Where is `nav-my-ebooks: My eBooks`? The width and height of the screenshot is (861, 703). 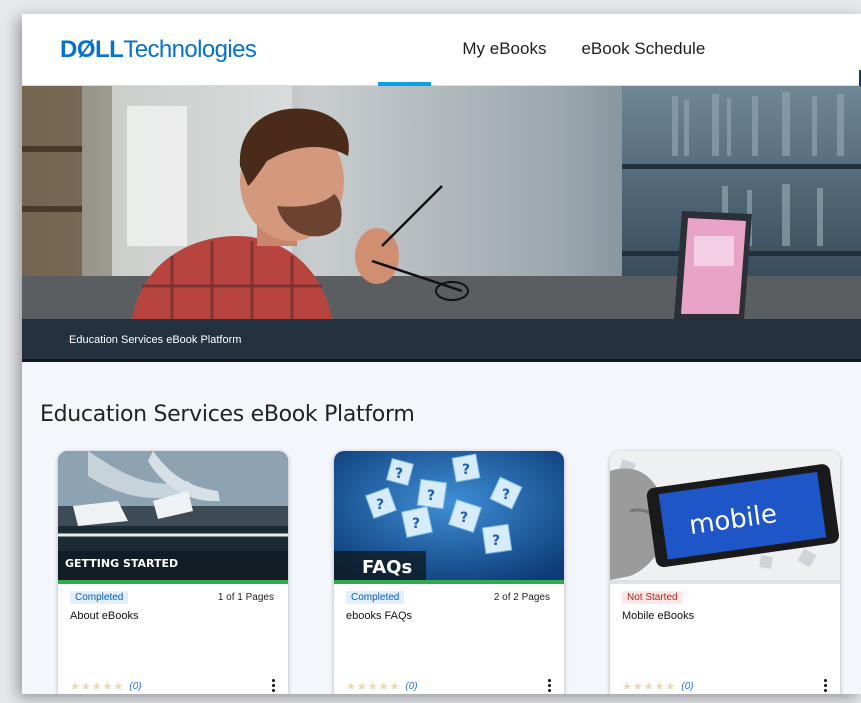
nav-my-ebooks: My eBooks is located at coordinates (504, 50).